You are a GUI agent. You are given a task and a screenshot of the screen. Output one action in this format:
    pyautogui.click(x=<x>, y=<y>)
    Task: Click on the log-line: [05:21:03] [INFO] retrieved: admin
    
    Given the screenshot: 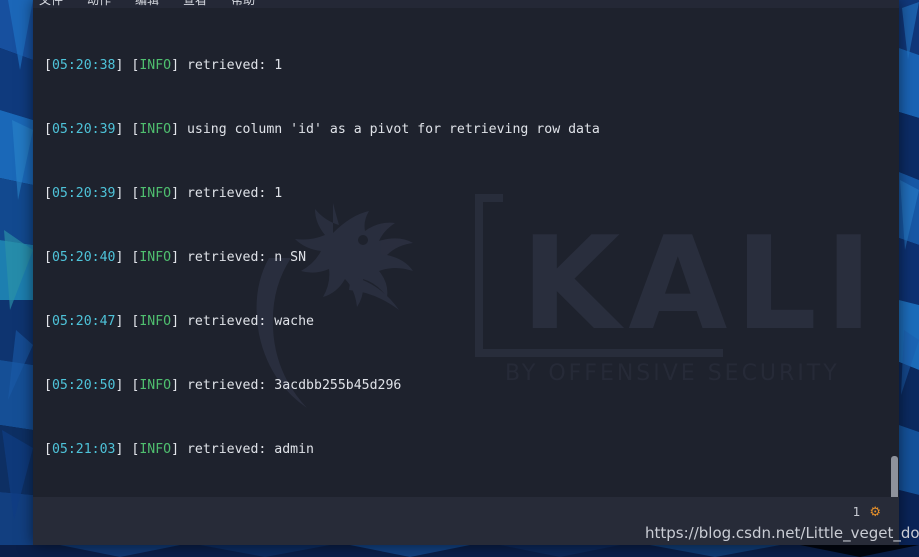 What is the action you would take?
    pyautogui.click(x=179, y=449)
    